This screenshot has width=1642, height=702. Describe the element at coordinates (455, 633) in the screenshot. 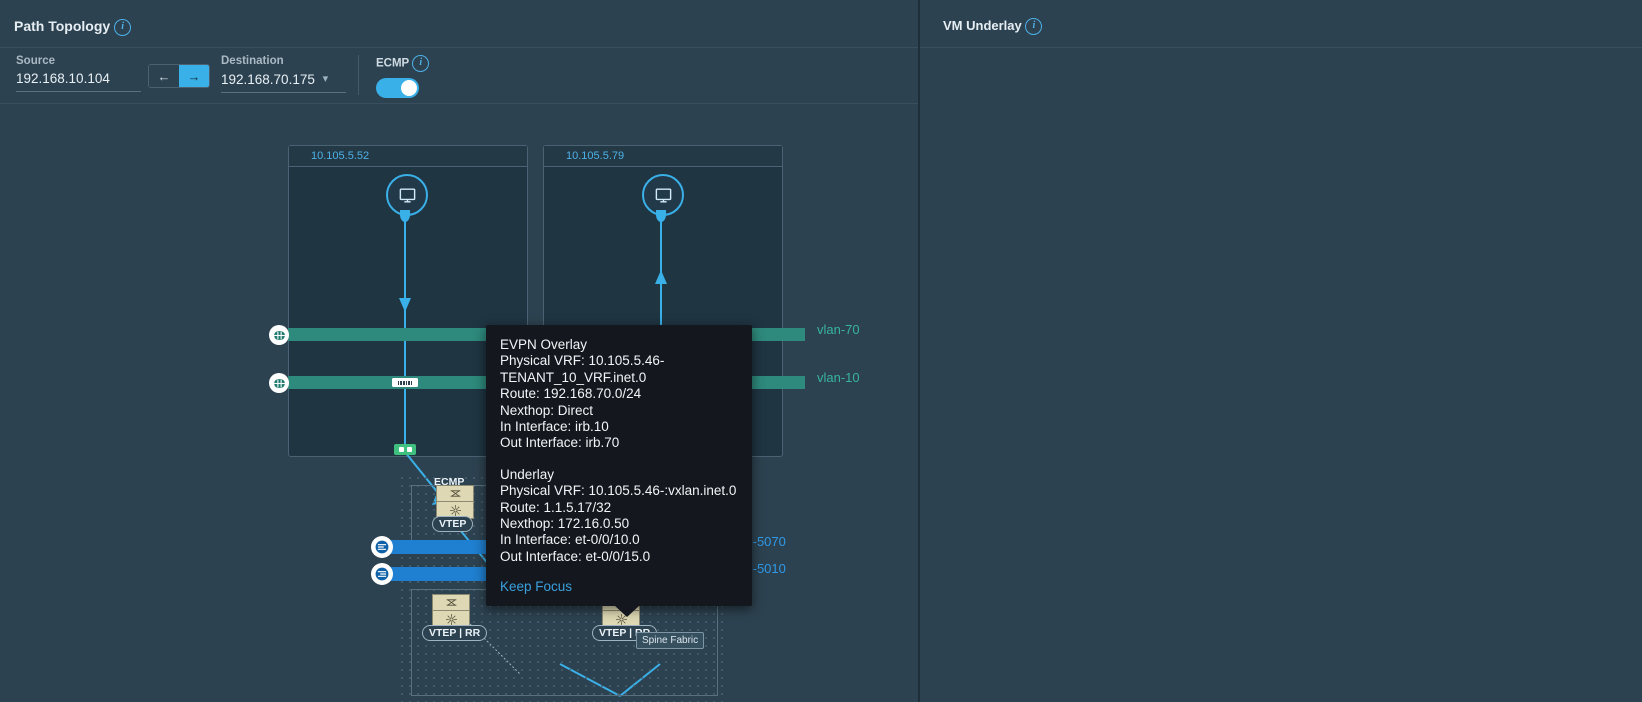

I see `vtep-rr-label-left: VTEP | RR` at that location.